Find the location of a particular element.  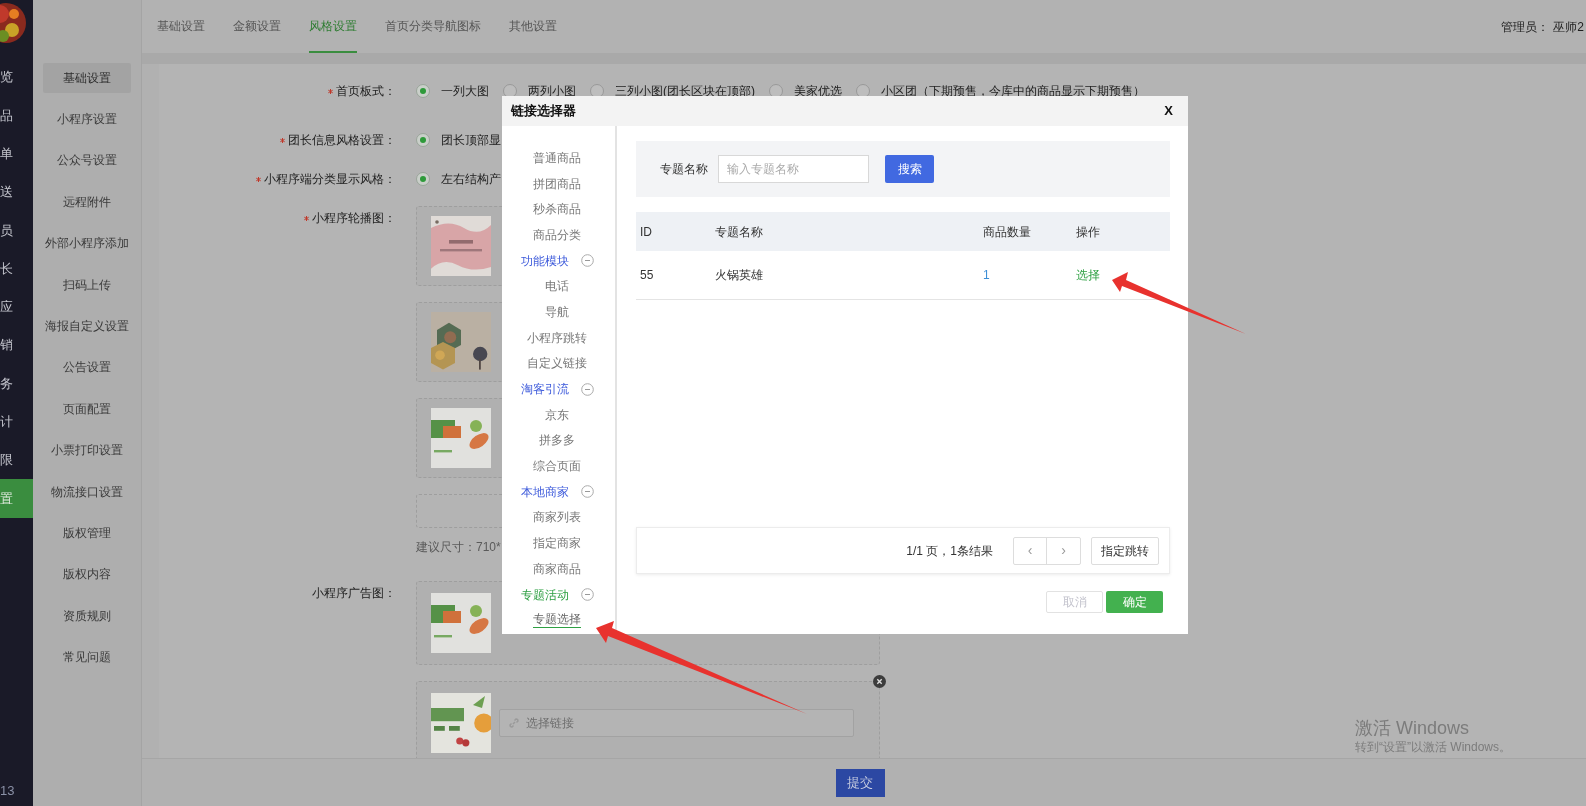

tree-item: 商家商品 is located at coordinates (556, 568).